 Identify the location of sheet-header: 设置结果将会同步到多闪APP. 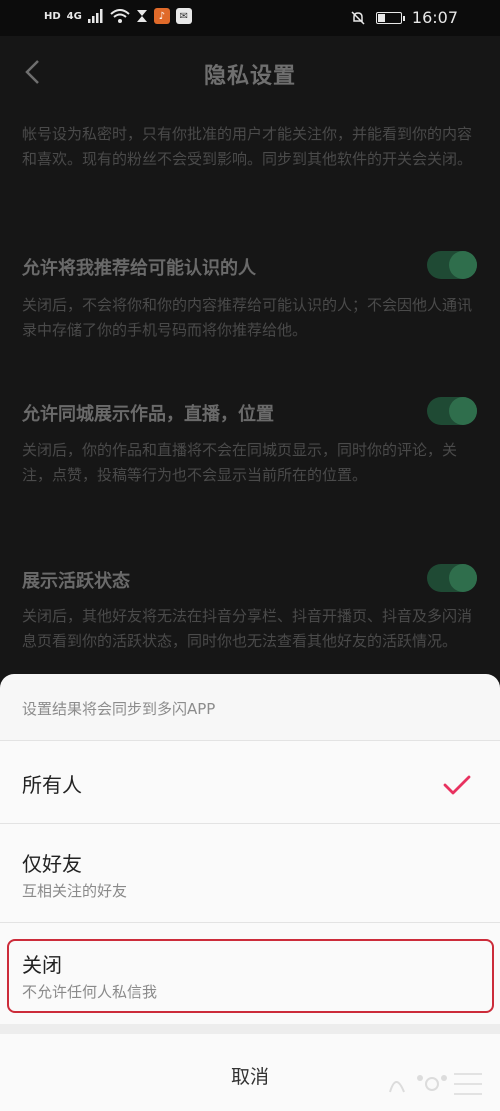
(250, 707).